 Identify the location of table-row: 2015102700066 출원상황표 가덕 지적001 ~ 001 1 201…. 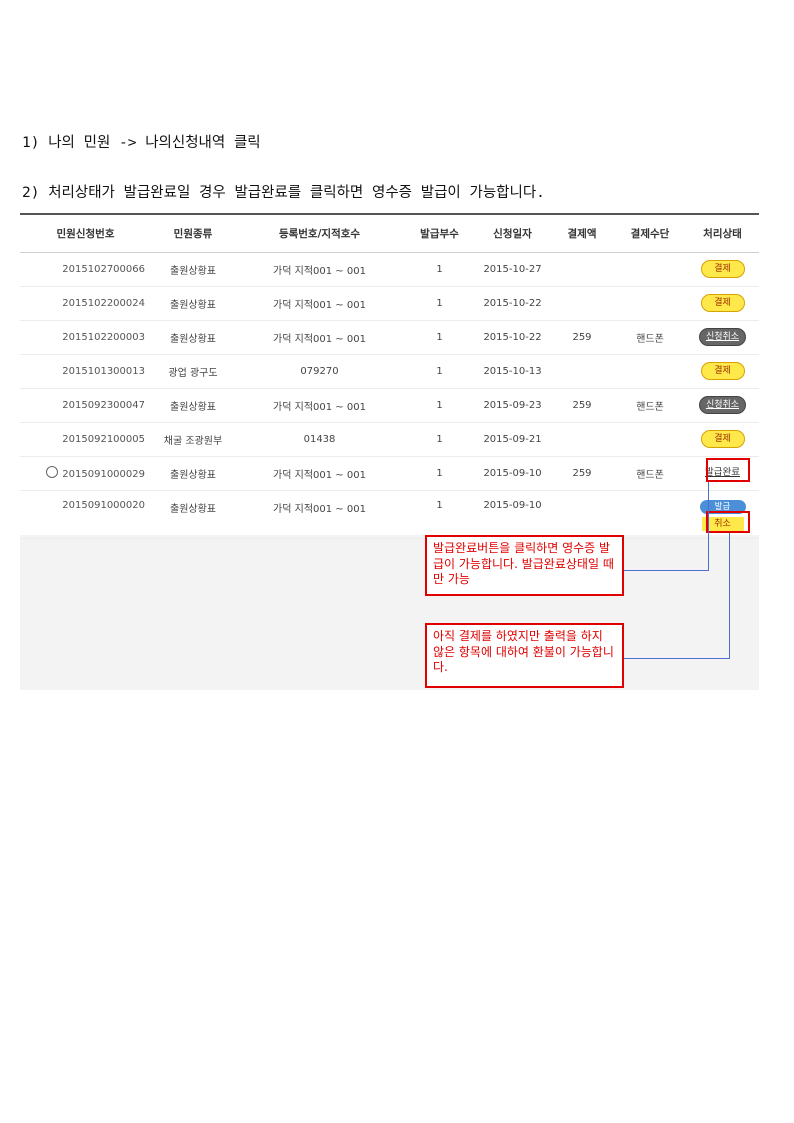
(389, 269).